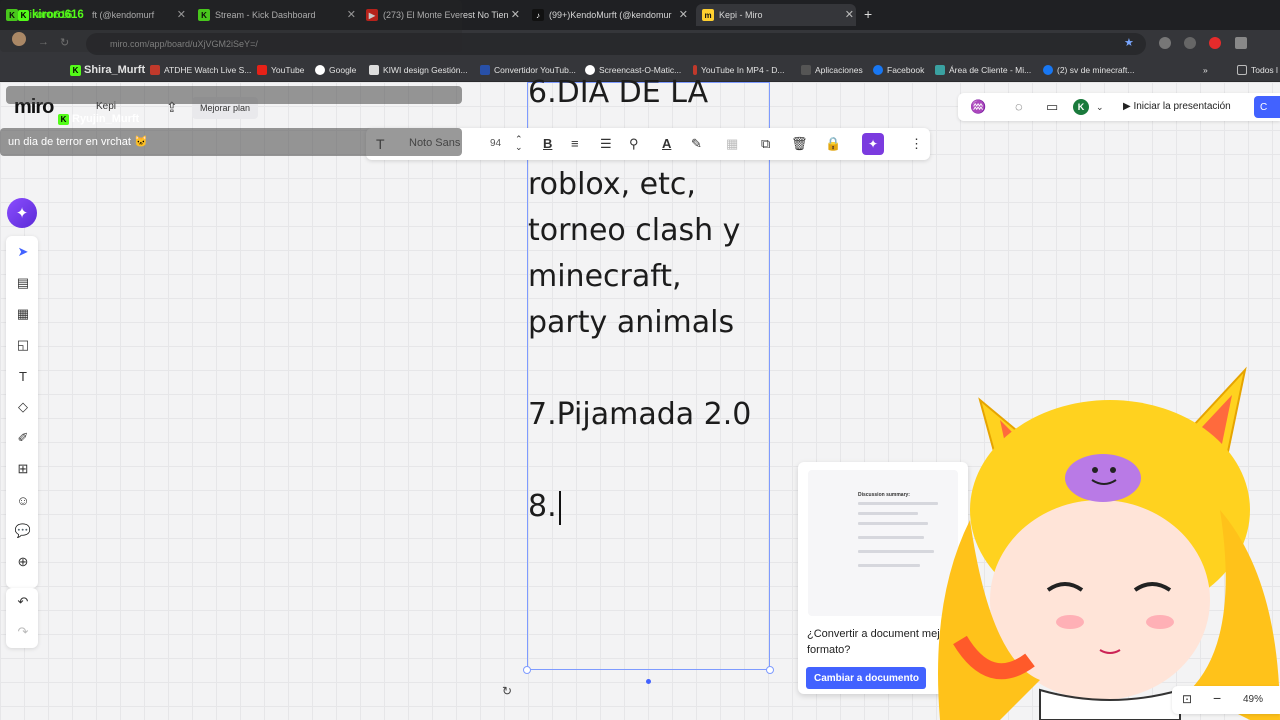 The width and height of the screenshot is (1280, 720). I want to click on tiktok-icon: ♪, so click(538, 15).